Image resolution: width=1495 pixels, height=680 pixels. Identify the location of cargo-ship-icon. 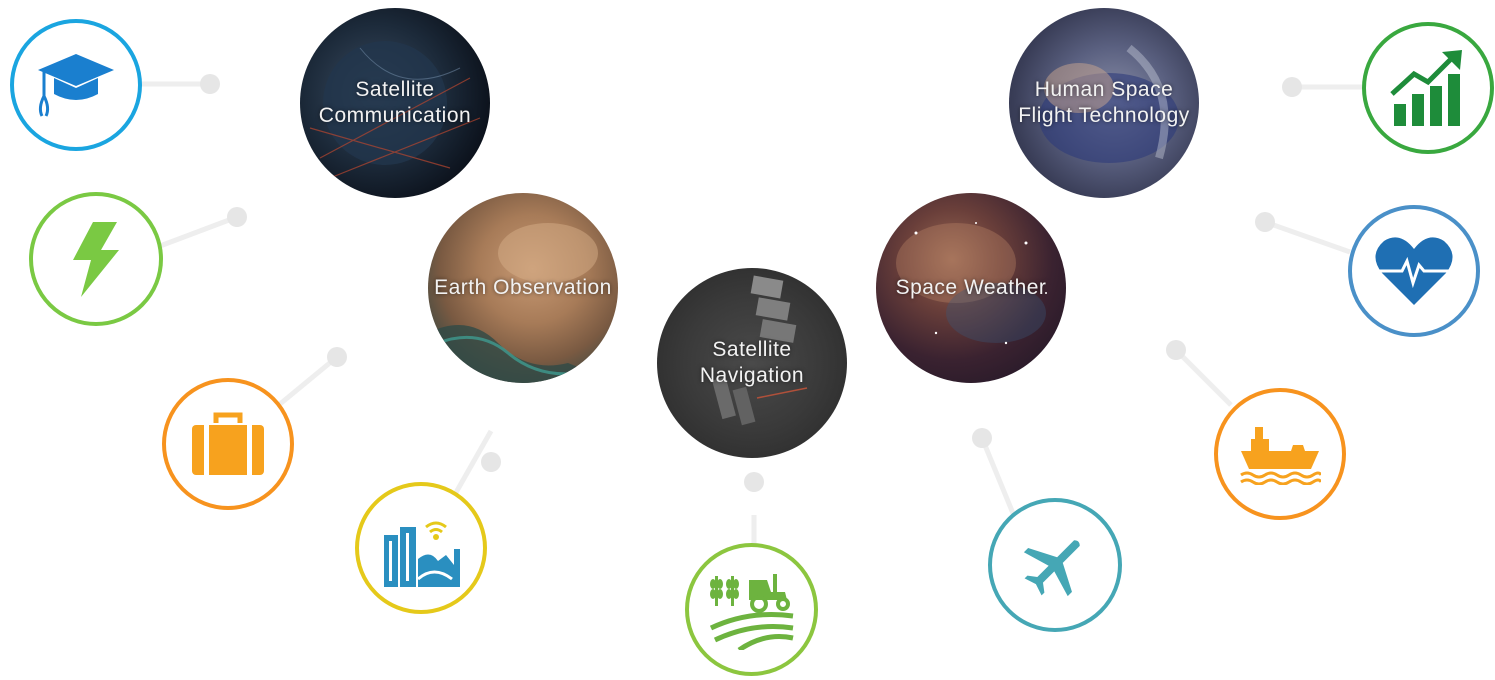
(1280, 456).